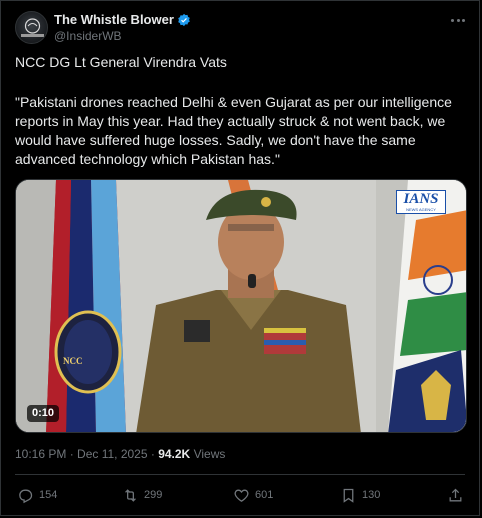  Describe the element at coordinates (26, 496) in the screenshot. I see `reply-icon` at that location.